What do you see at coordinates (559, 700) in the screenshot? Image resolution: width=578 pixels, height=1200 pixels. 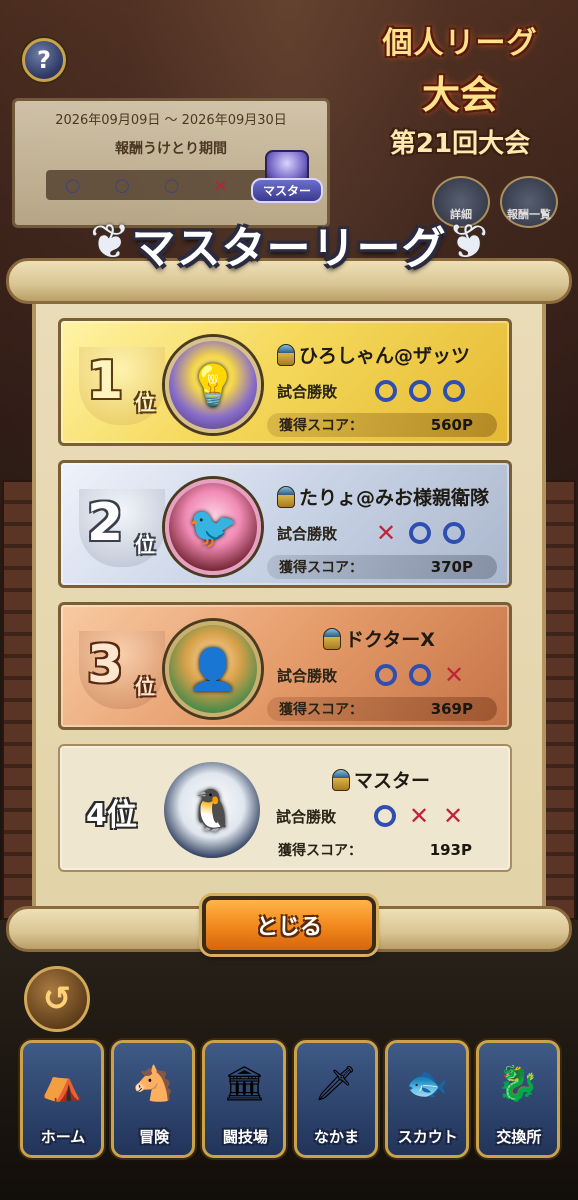 I see `right-pillar` at bounding box center [559, 700].